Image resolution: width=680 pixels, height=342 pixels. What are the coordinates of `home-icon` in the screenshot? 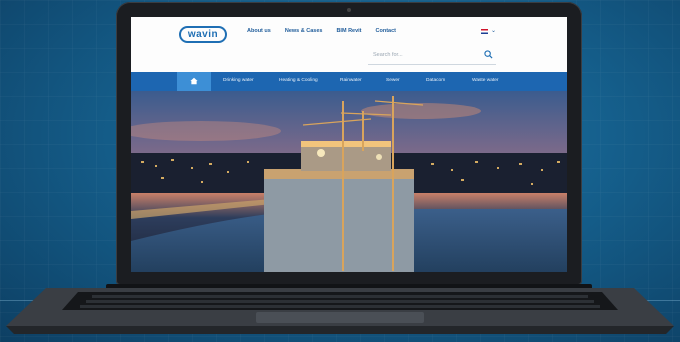 It's located at (194, 81).